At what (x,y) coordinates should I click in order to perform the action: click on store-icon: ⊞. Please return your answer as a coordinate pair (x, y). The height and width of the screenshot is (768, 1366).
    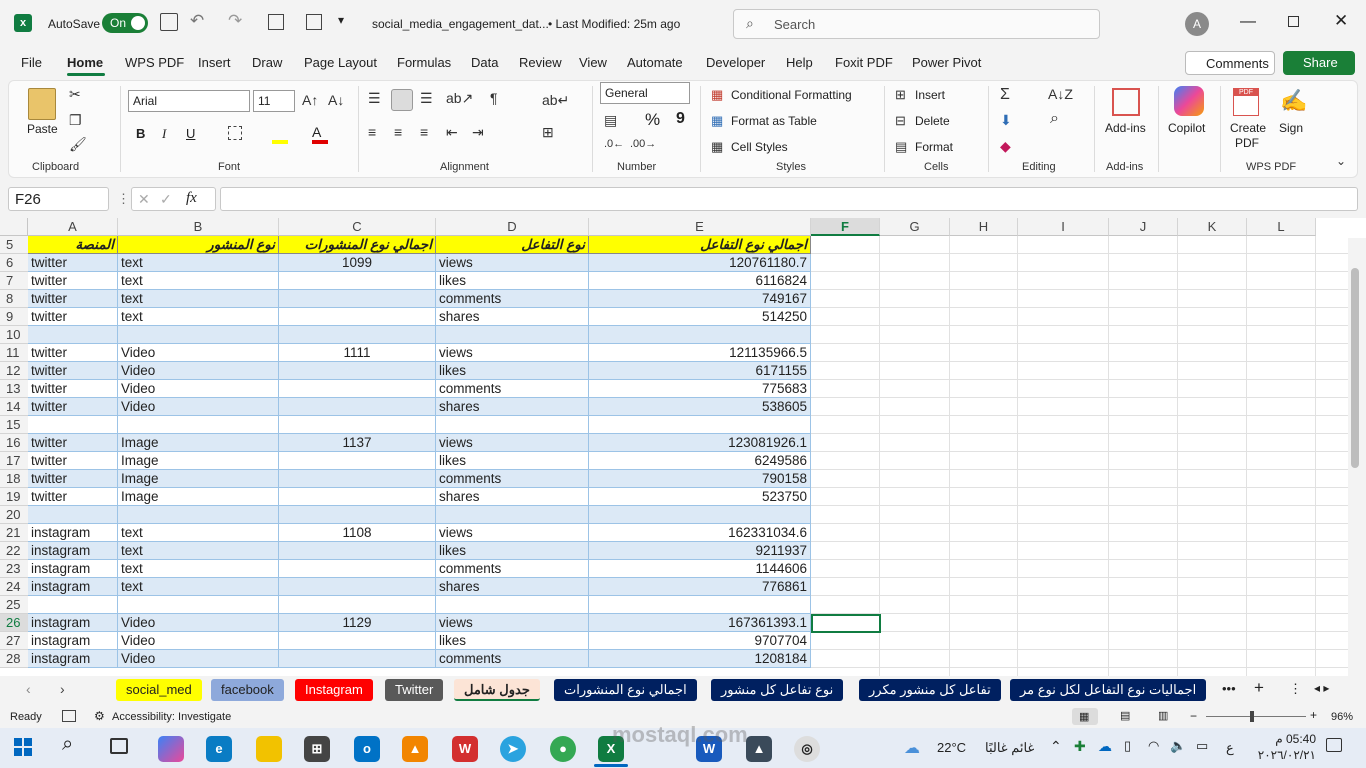
    Looking at the image, I should click on (317, 749).